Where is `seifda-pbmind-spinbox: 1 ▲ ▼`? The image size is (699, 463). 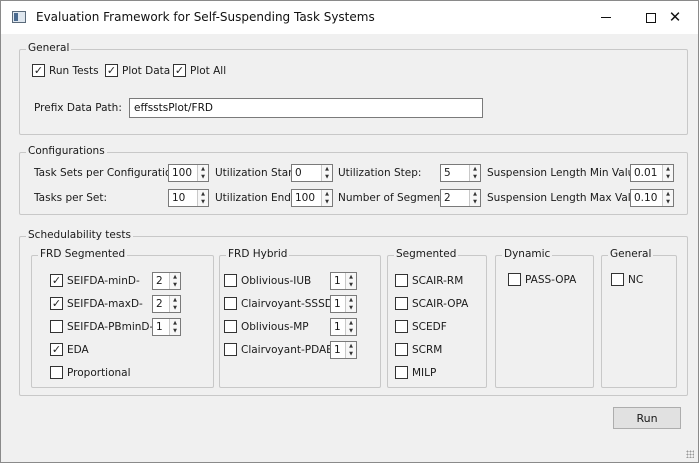 seifda-pbmind-spinbox: 1 ▲ ▼ is located at coordinates (166, 327).